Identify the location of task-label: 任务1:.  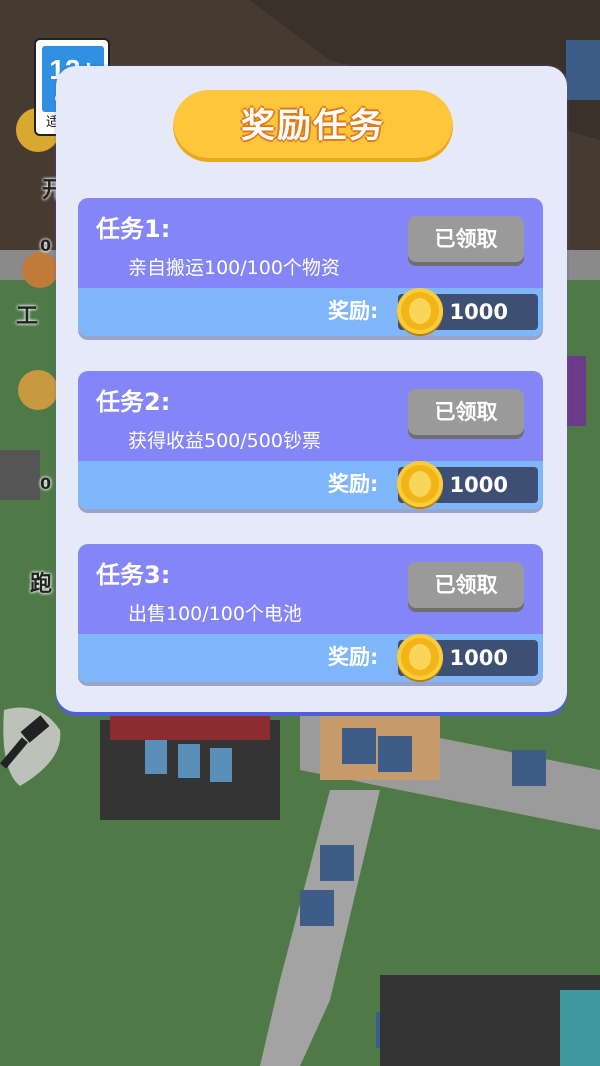
(133, 229).